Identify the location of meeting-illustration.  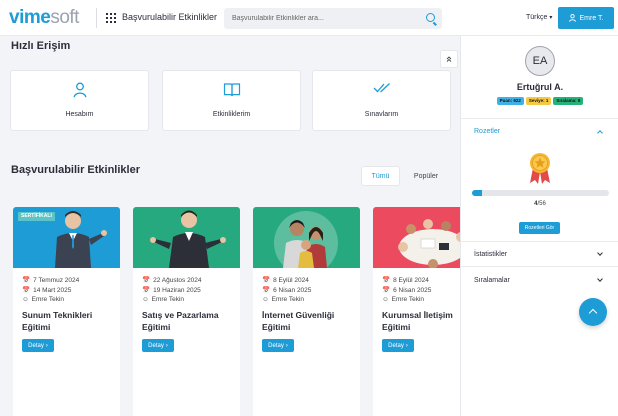
(429, 243).